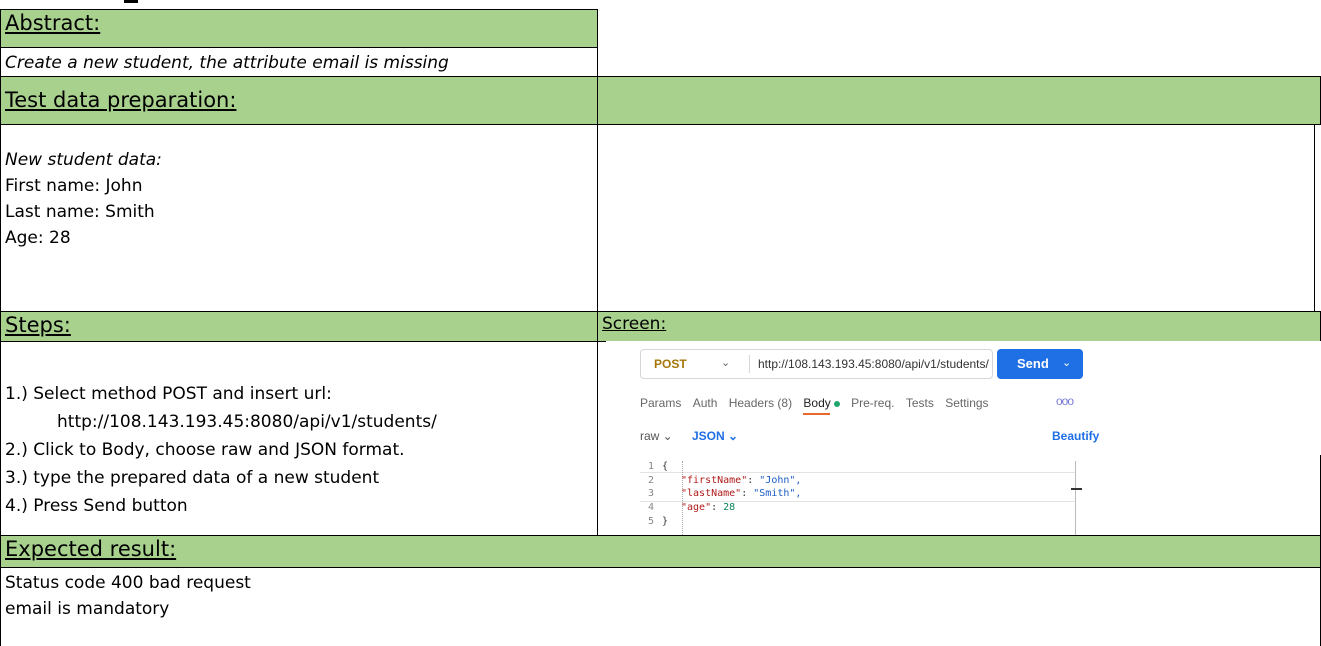 This screenshot has width=1321, height=646. Describe the element at coordinates (711, 493) in the screenshot. I see `code-key: "lastName"` at that location.